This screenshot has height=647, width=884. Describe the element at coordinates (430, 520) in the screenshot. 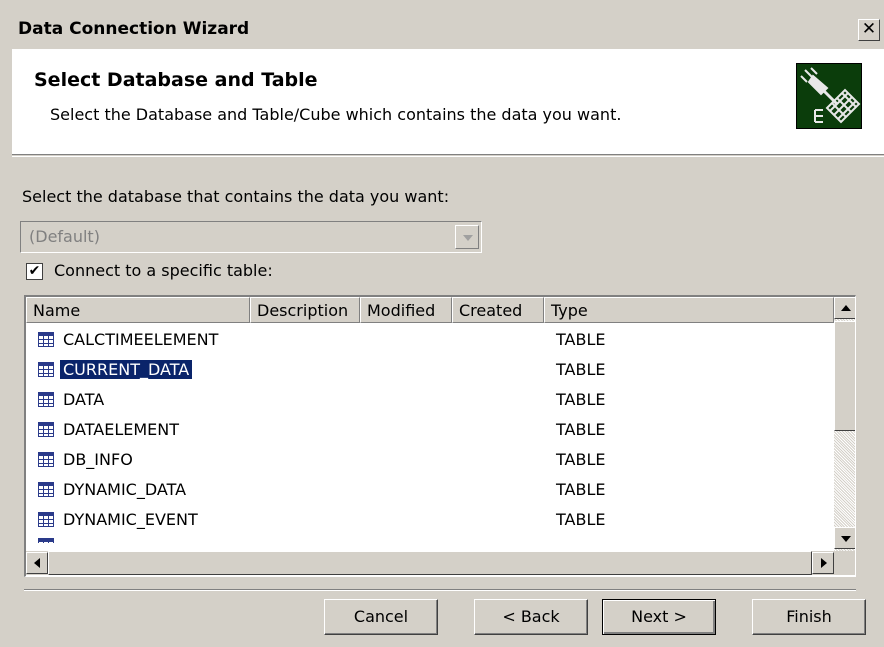

I see `table-row: DYNAMIC_EVENT TABLE` at that location.